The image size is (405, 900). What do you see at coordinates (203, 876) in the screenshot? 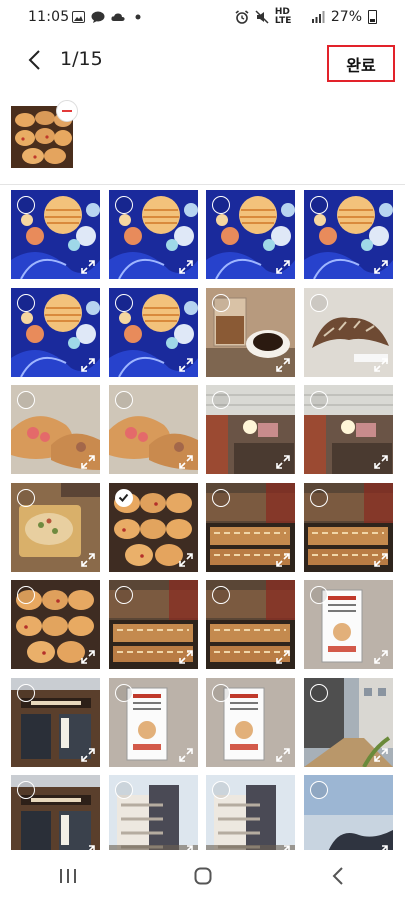
I see `home-button` at bounding box center [203, 876].